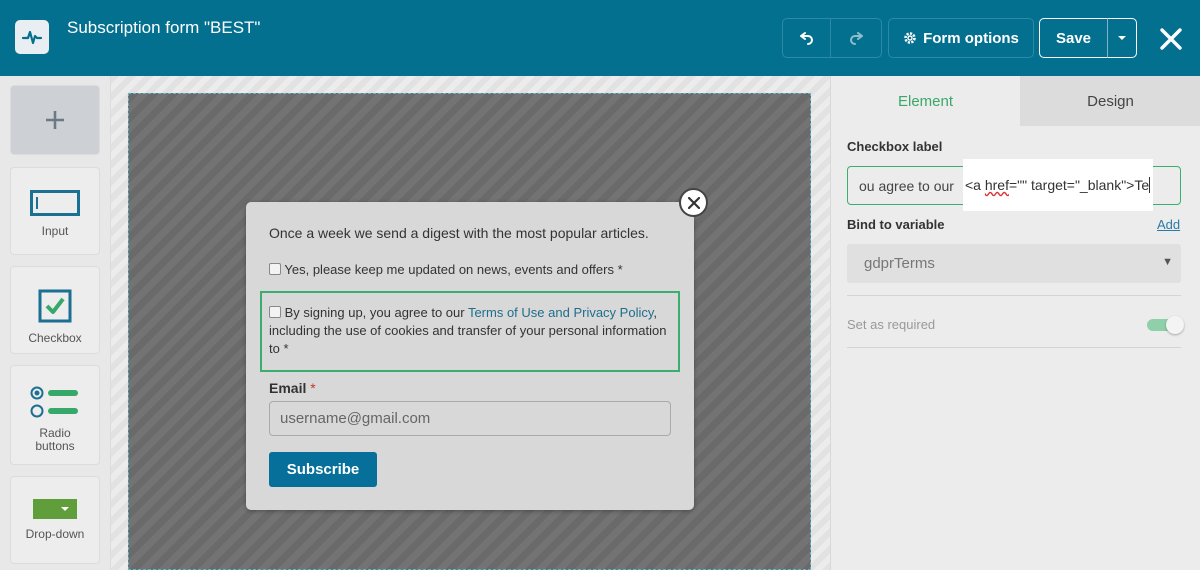 The width and height of the screenshot is (1200, 570). What do you see at coordinates (896, 224) in the screenshot?
I see `bind-variable-title: Bind to variable` at bounding box center [896, 224].